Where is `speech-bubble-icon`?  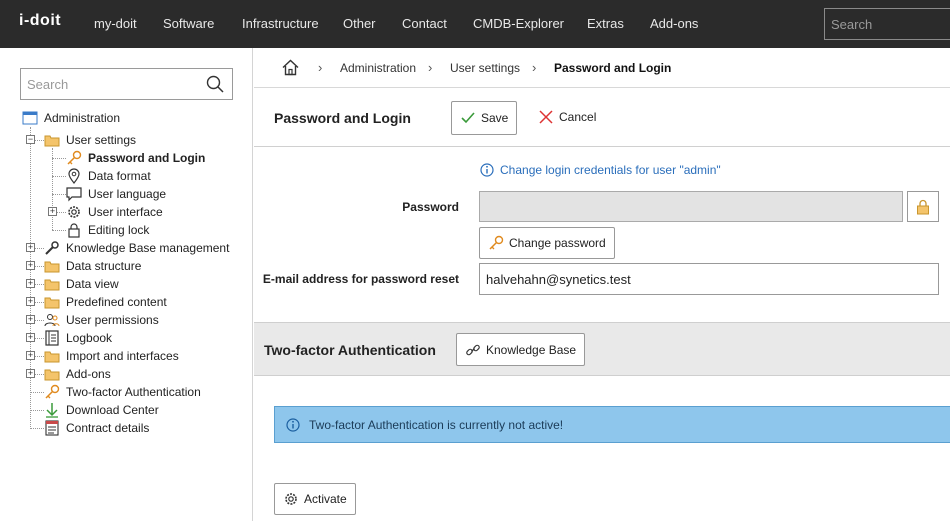 speech-bubble-icon is located at coordinates (74, 194).